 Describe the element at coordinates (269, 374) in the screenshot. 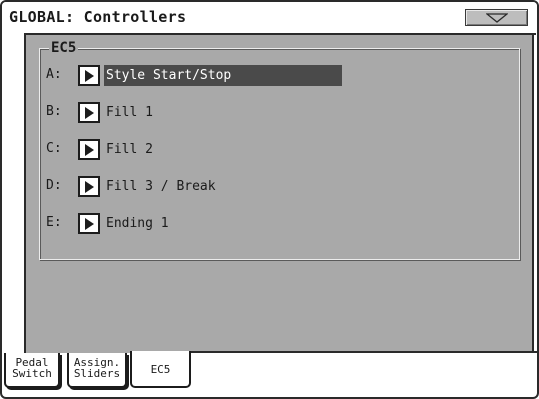

I see `tab-bar: Pedal Switch Assign. Sliders EC5` at that location.